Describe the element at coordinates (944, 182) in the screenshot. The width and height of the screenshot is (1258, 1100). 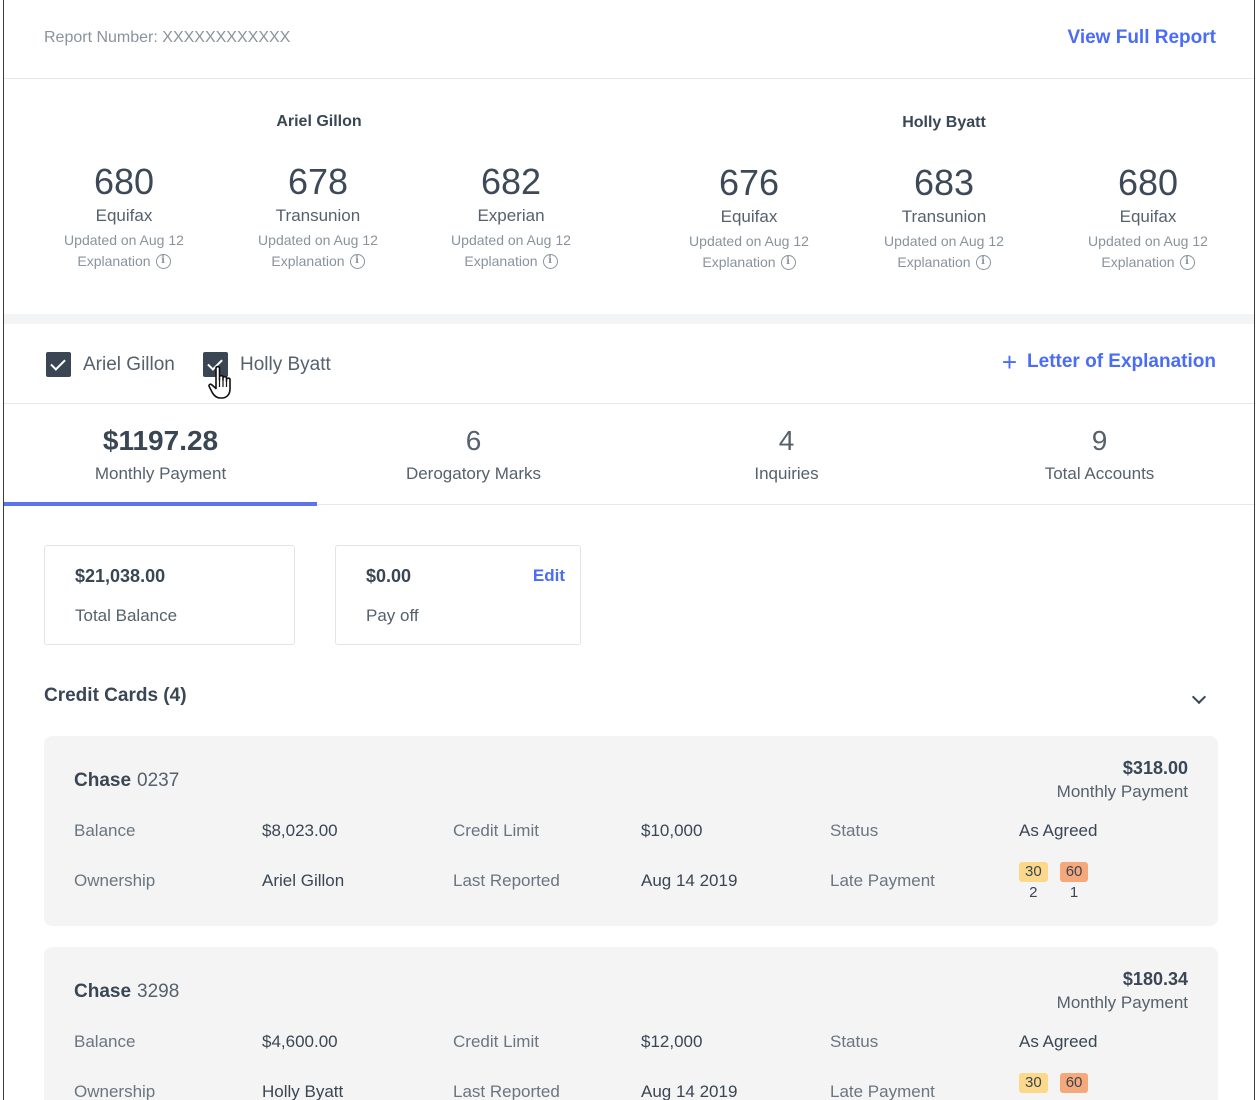
I see `score-value: 683` at that location.